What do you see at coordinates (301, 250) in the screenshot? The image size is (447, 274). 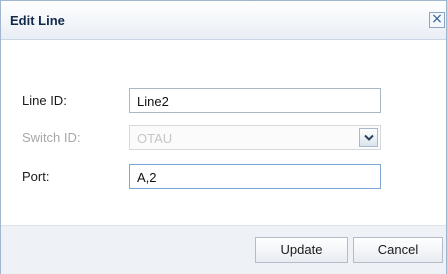 I see `update-button: Update` at bounding box center [301, 250].